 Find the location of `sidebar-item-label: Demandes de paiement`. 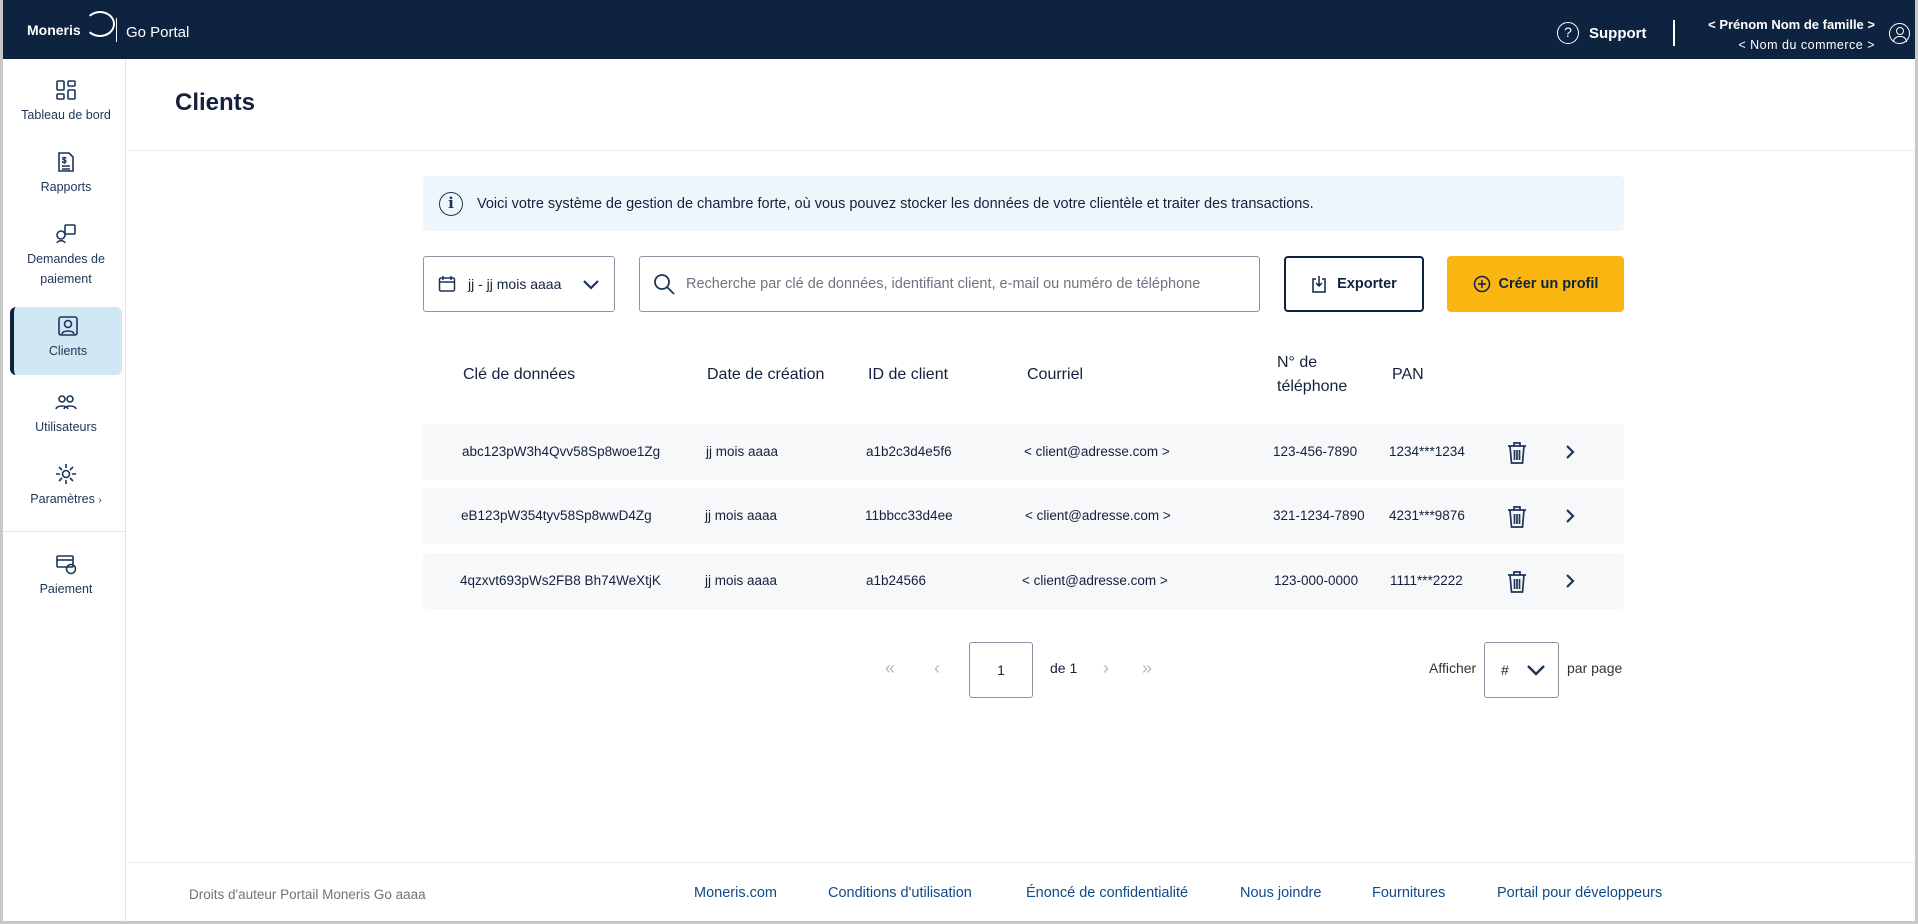

sidebar-item-label: Demandes de paiement is located at coordinates (66, 269).